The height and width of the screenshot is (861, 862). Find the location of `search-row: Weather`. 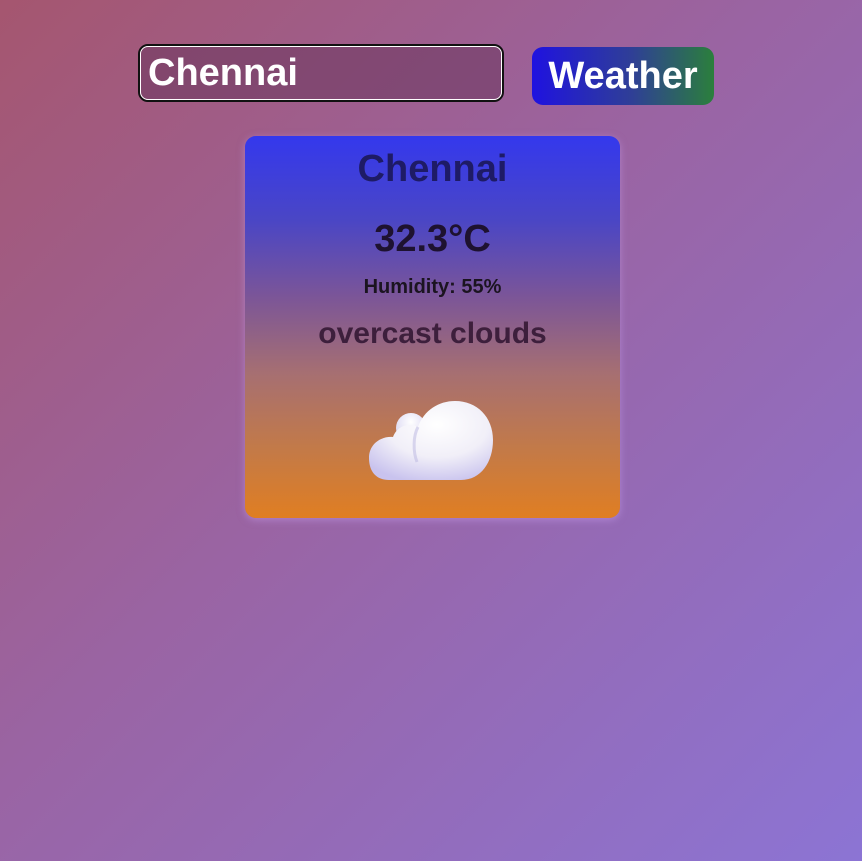

search-row: Weather is located at coordinates (426, 75).